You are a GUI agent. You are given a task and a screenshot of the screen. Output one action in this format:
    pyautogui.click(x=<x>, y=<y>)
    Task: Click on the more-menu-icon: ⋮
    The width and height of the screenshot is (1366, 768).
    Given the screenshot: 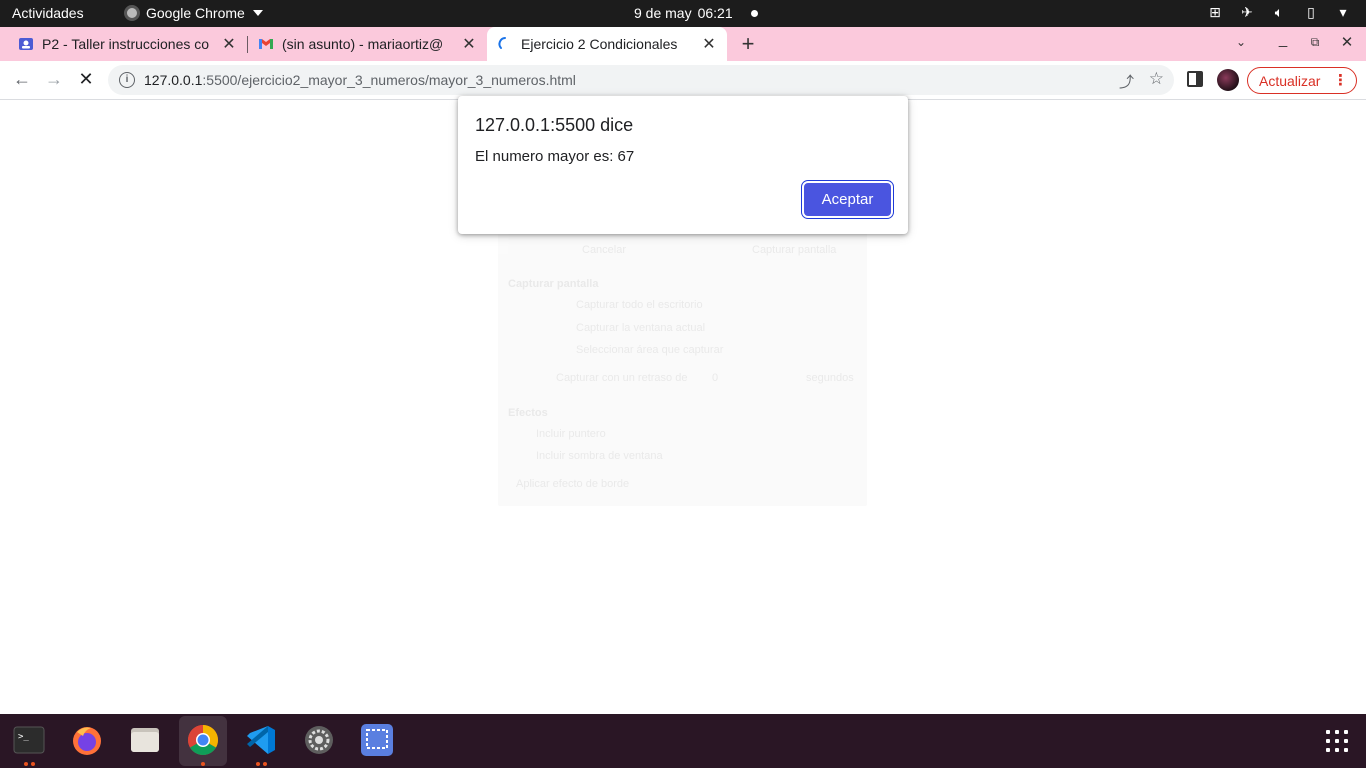 What is the action you would take?
    pyautogui.click(x=1340, y=80)
    